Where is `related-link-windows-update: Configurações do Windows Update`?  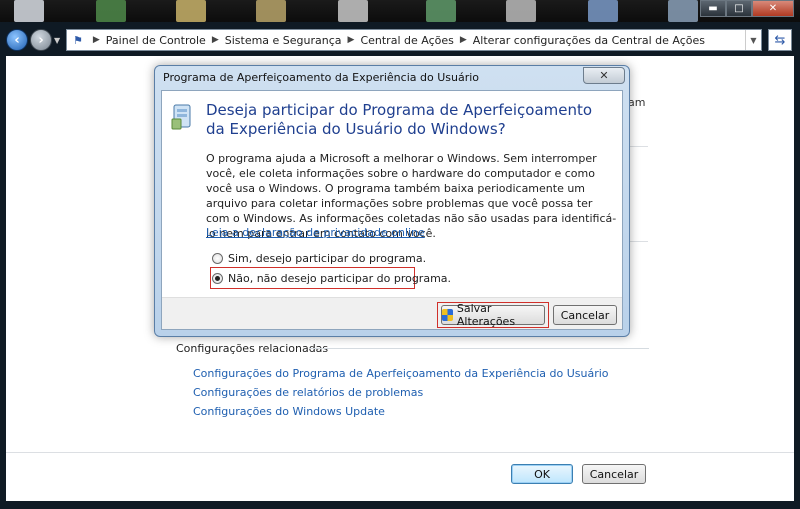 related-link-windows-update: Configurações do Windows Update is located at coordinates (289, 411).